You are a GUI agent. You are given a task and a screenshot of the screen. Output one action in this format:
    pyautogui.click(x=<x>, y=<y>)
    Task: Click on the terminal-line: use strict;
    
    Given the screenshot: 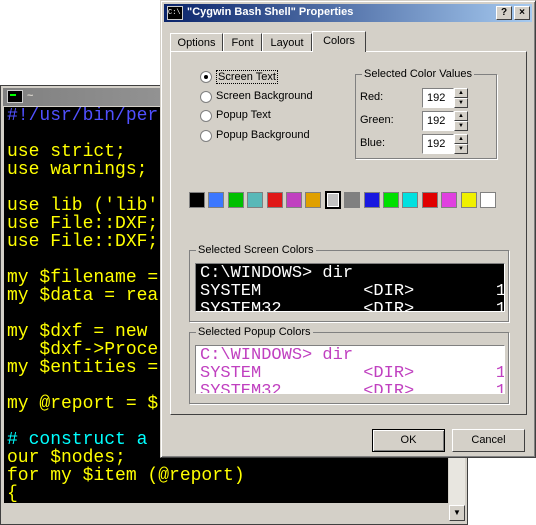 What is the action you would take?
    pyautogui.click(x=66, y=152)
    